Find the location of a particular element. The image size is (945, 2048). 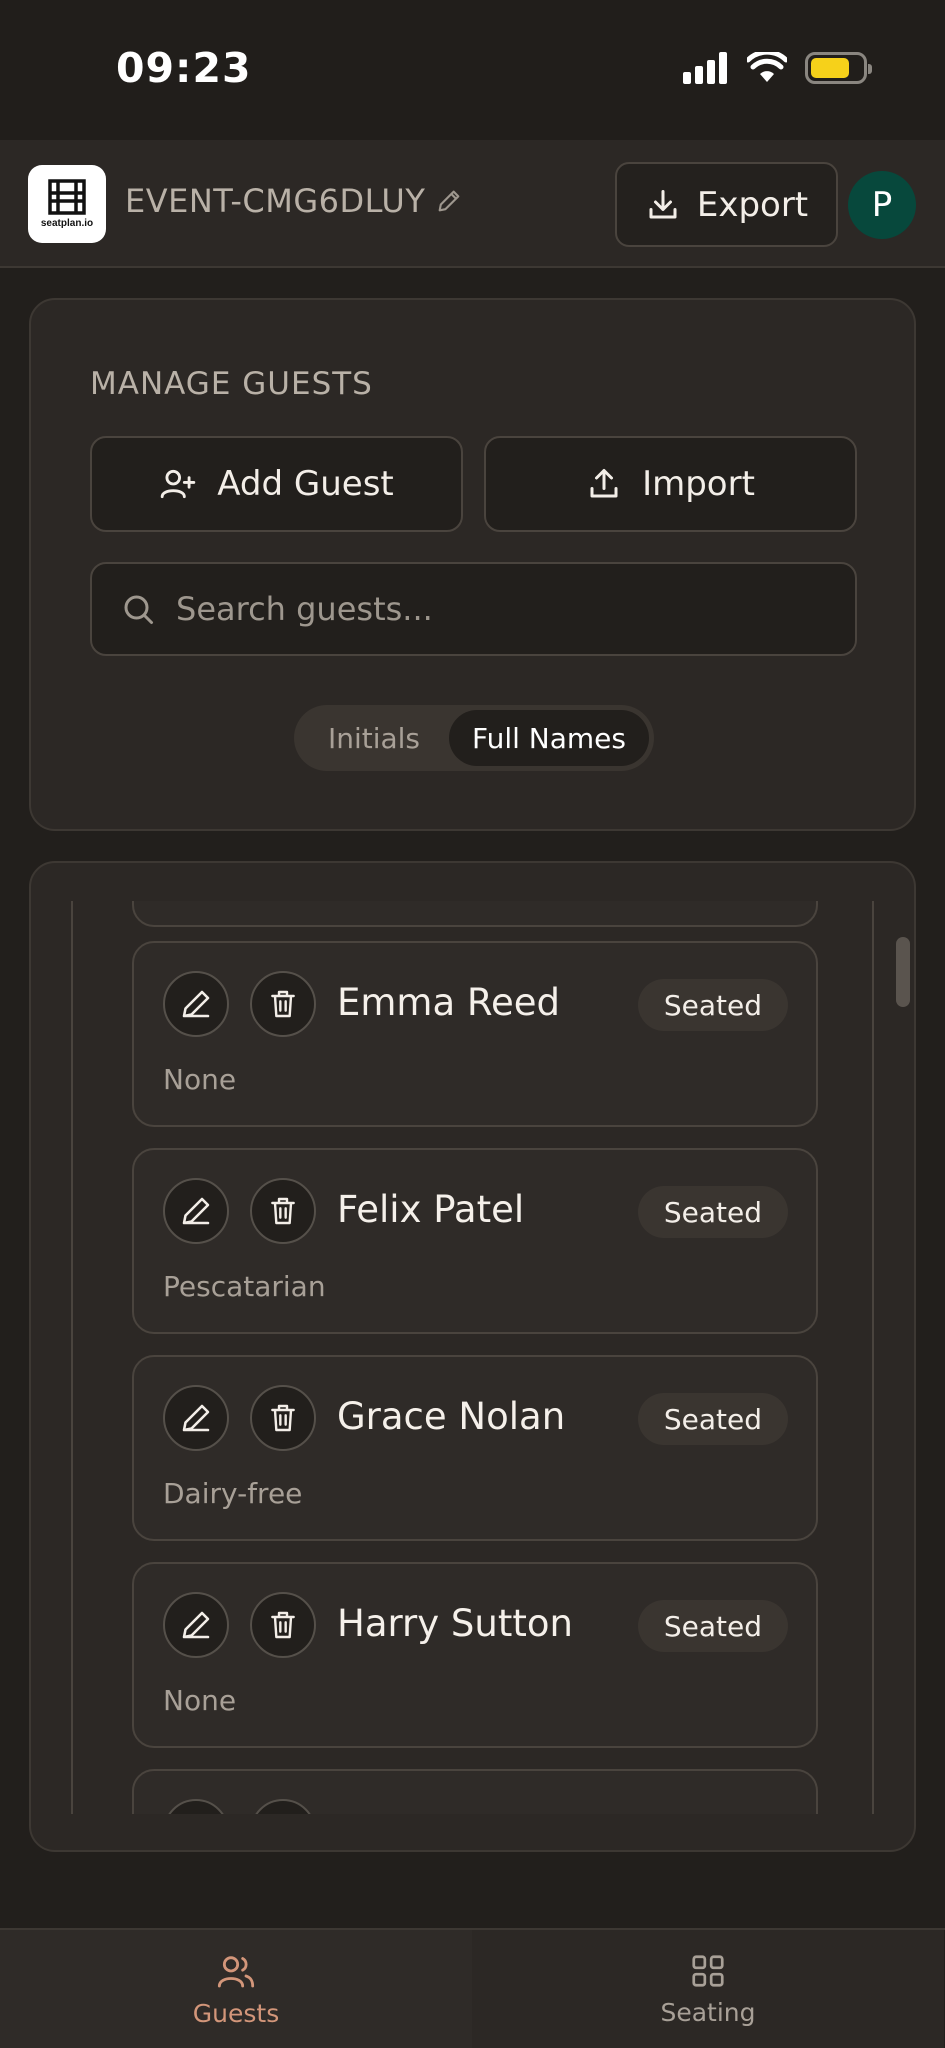

logo-text: seatplan.io is located at coordinates (67, 223).